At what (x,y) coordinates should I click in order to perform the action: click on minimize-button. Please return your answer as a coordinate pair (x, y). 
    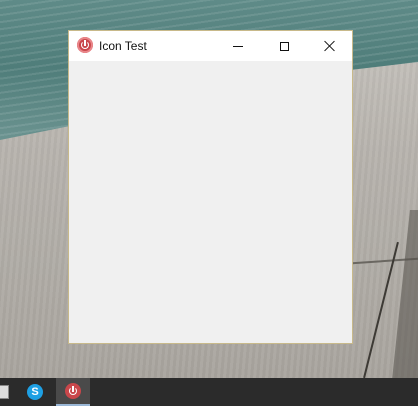
    Looking at the image, I should click on (238, 46).